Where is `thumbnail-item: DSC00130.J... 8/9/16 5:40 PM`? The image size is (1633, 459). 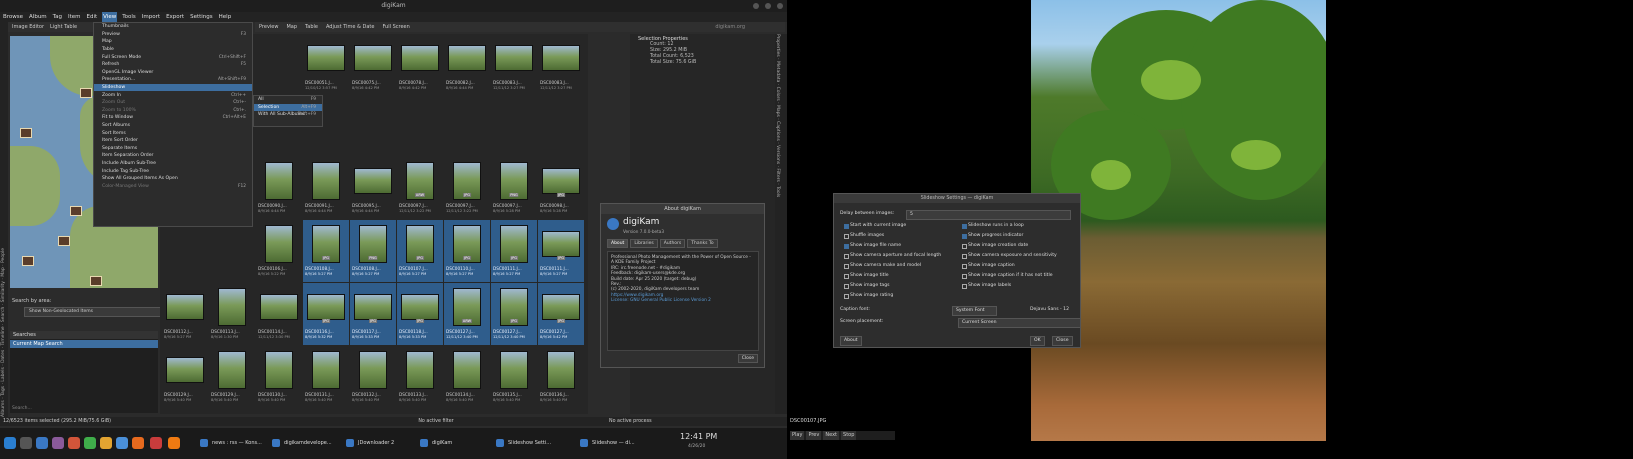
thumbnail-item: DSC00130.J... 8/9/16 5:40 PM is located at coordinates (279, 377).